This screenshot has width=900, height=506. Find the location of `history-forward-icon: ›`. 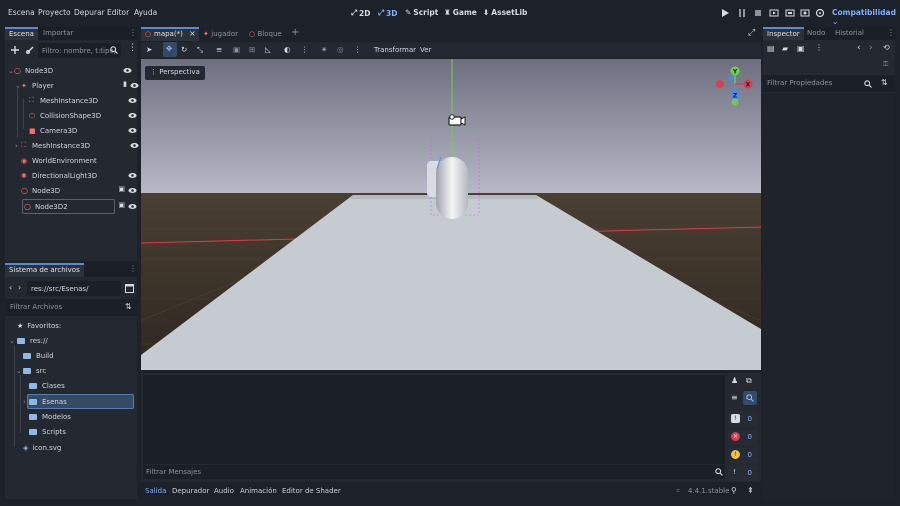

history-forward-icon: › is located at coordinates (871, 48).